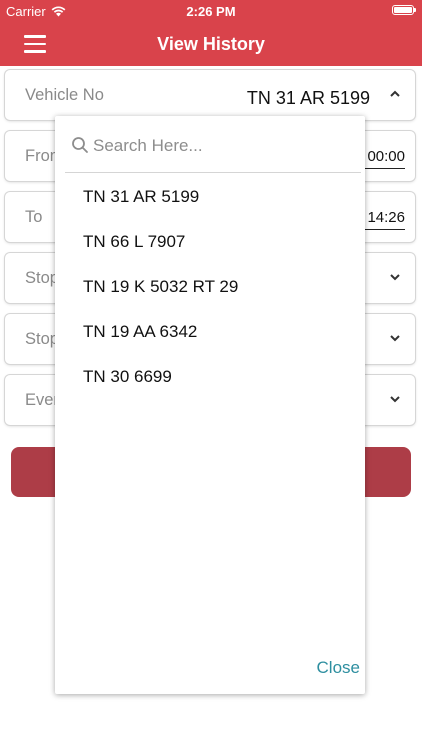 The image size is (422, 750). I want to click on to-label: To, so click(34, 217).